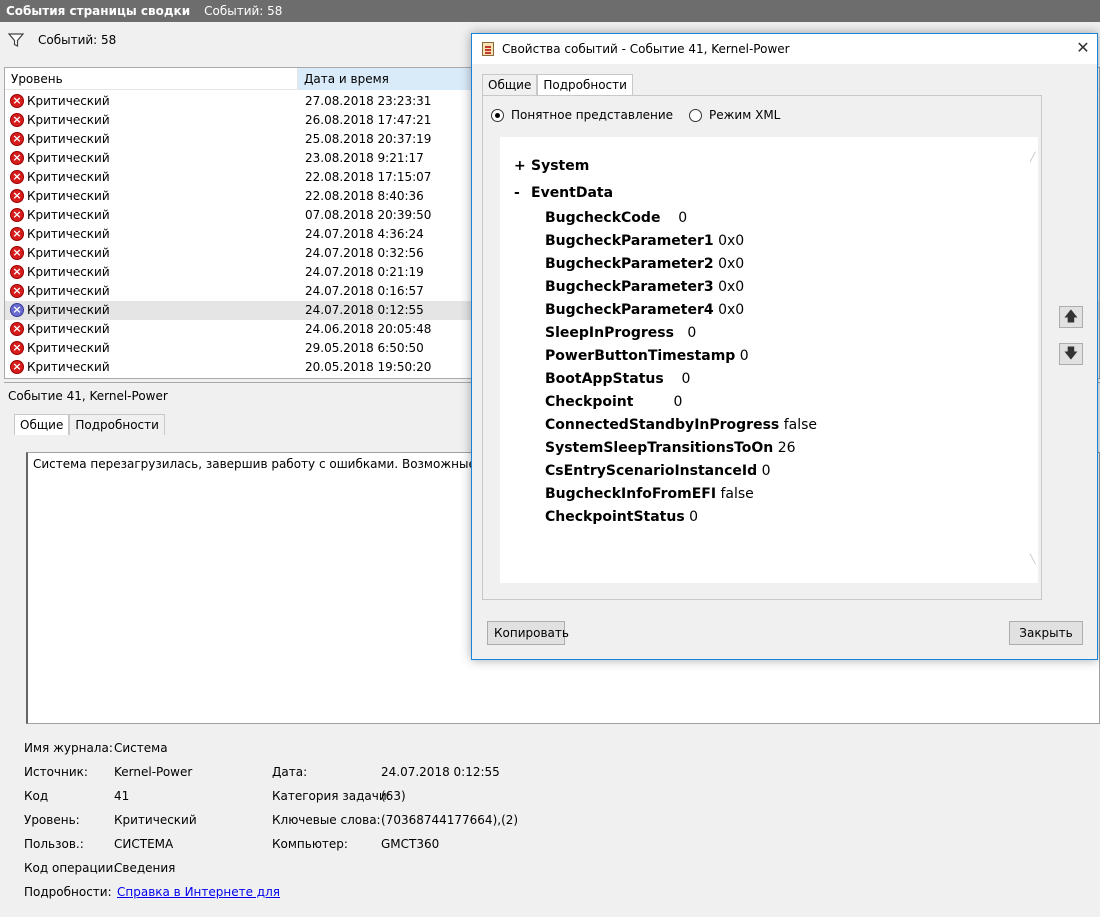 The width and height of the screenshot is (1100, 917). I want to click on source-label: Источник:, so click(56, 772).